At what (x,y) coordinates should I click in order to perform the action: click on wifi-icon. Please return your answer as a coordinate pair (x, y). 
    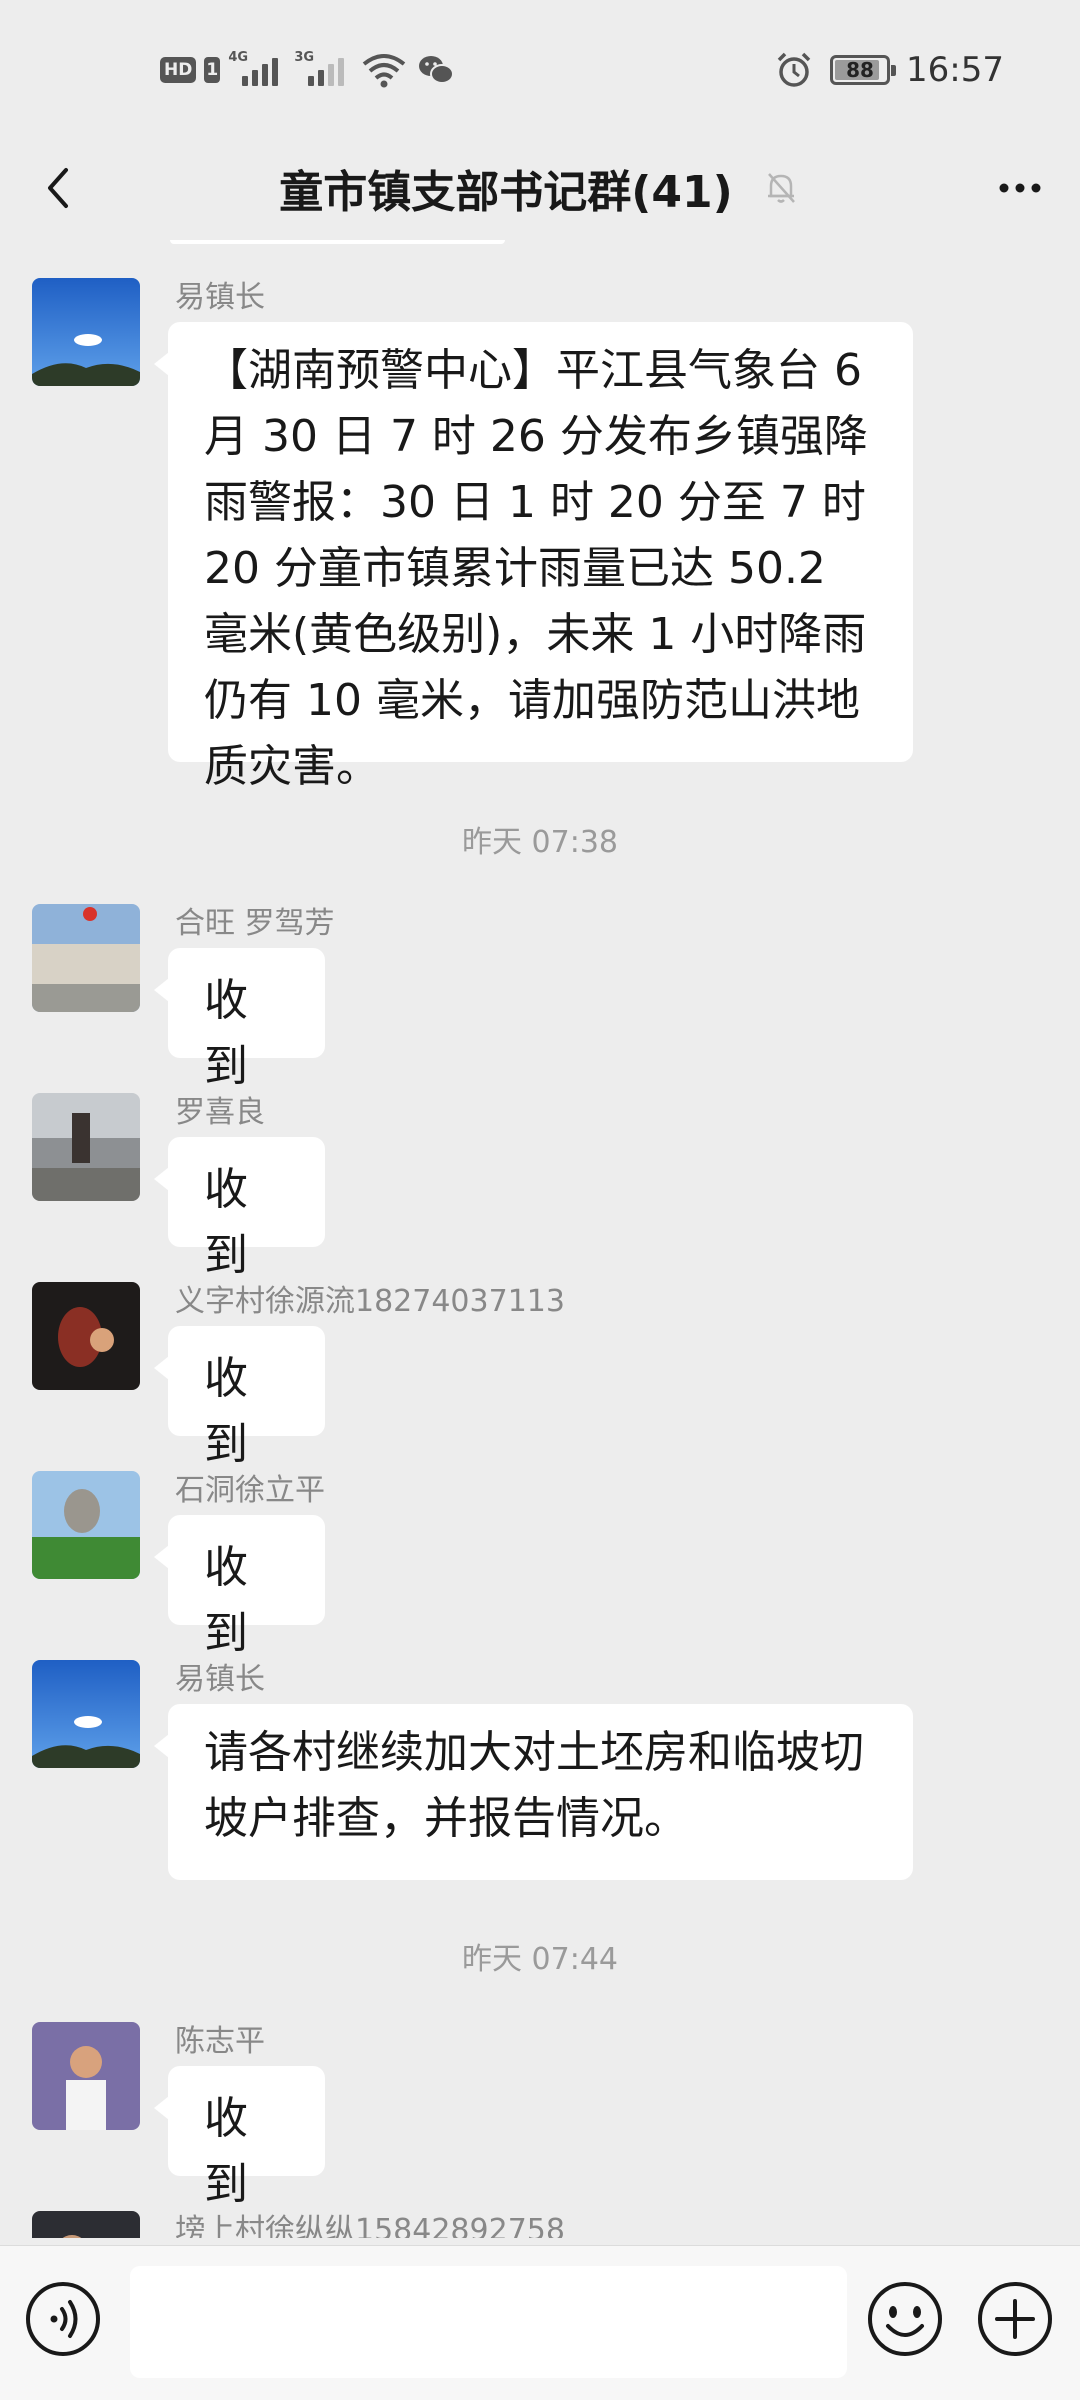
    Looking at the image, I should click on (384, 71).